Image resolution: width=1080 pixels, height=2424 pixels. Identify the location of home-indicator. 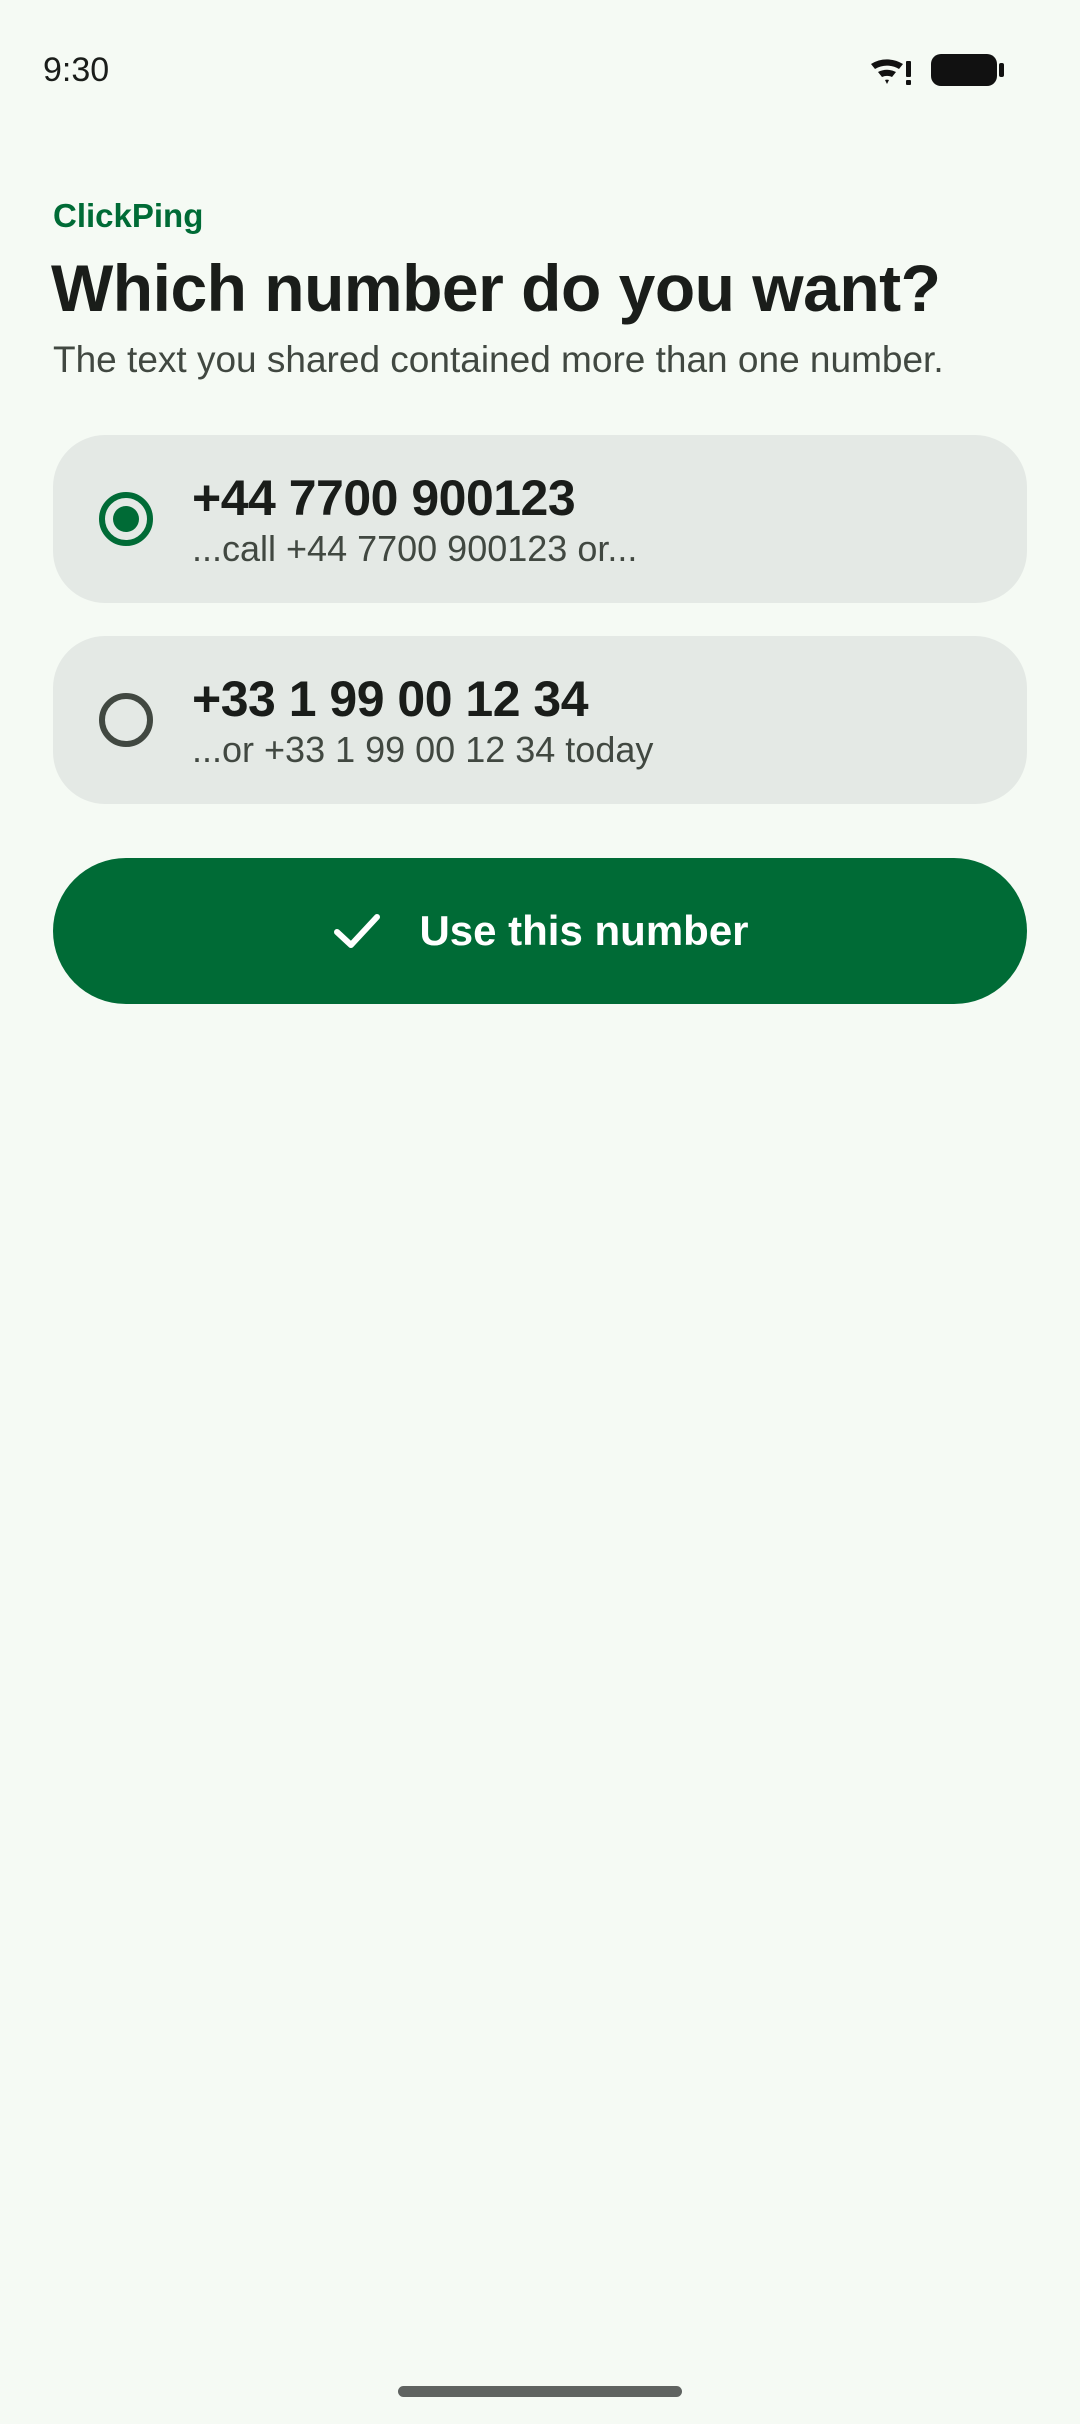
(540, 2391).